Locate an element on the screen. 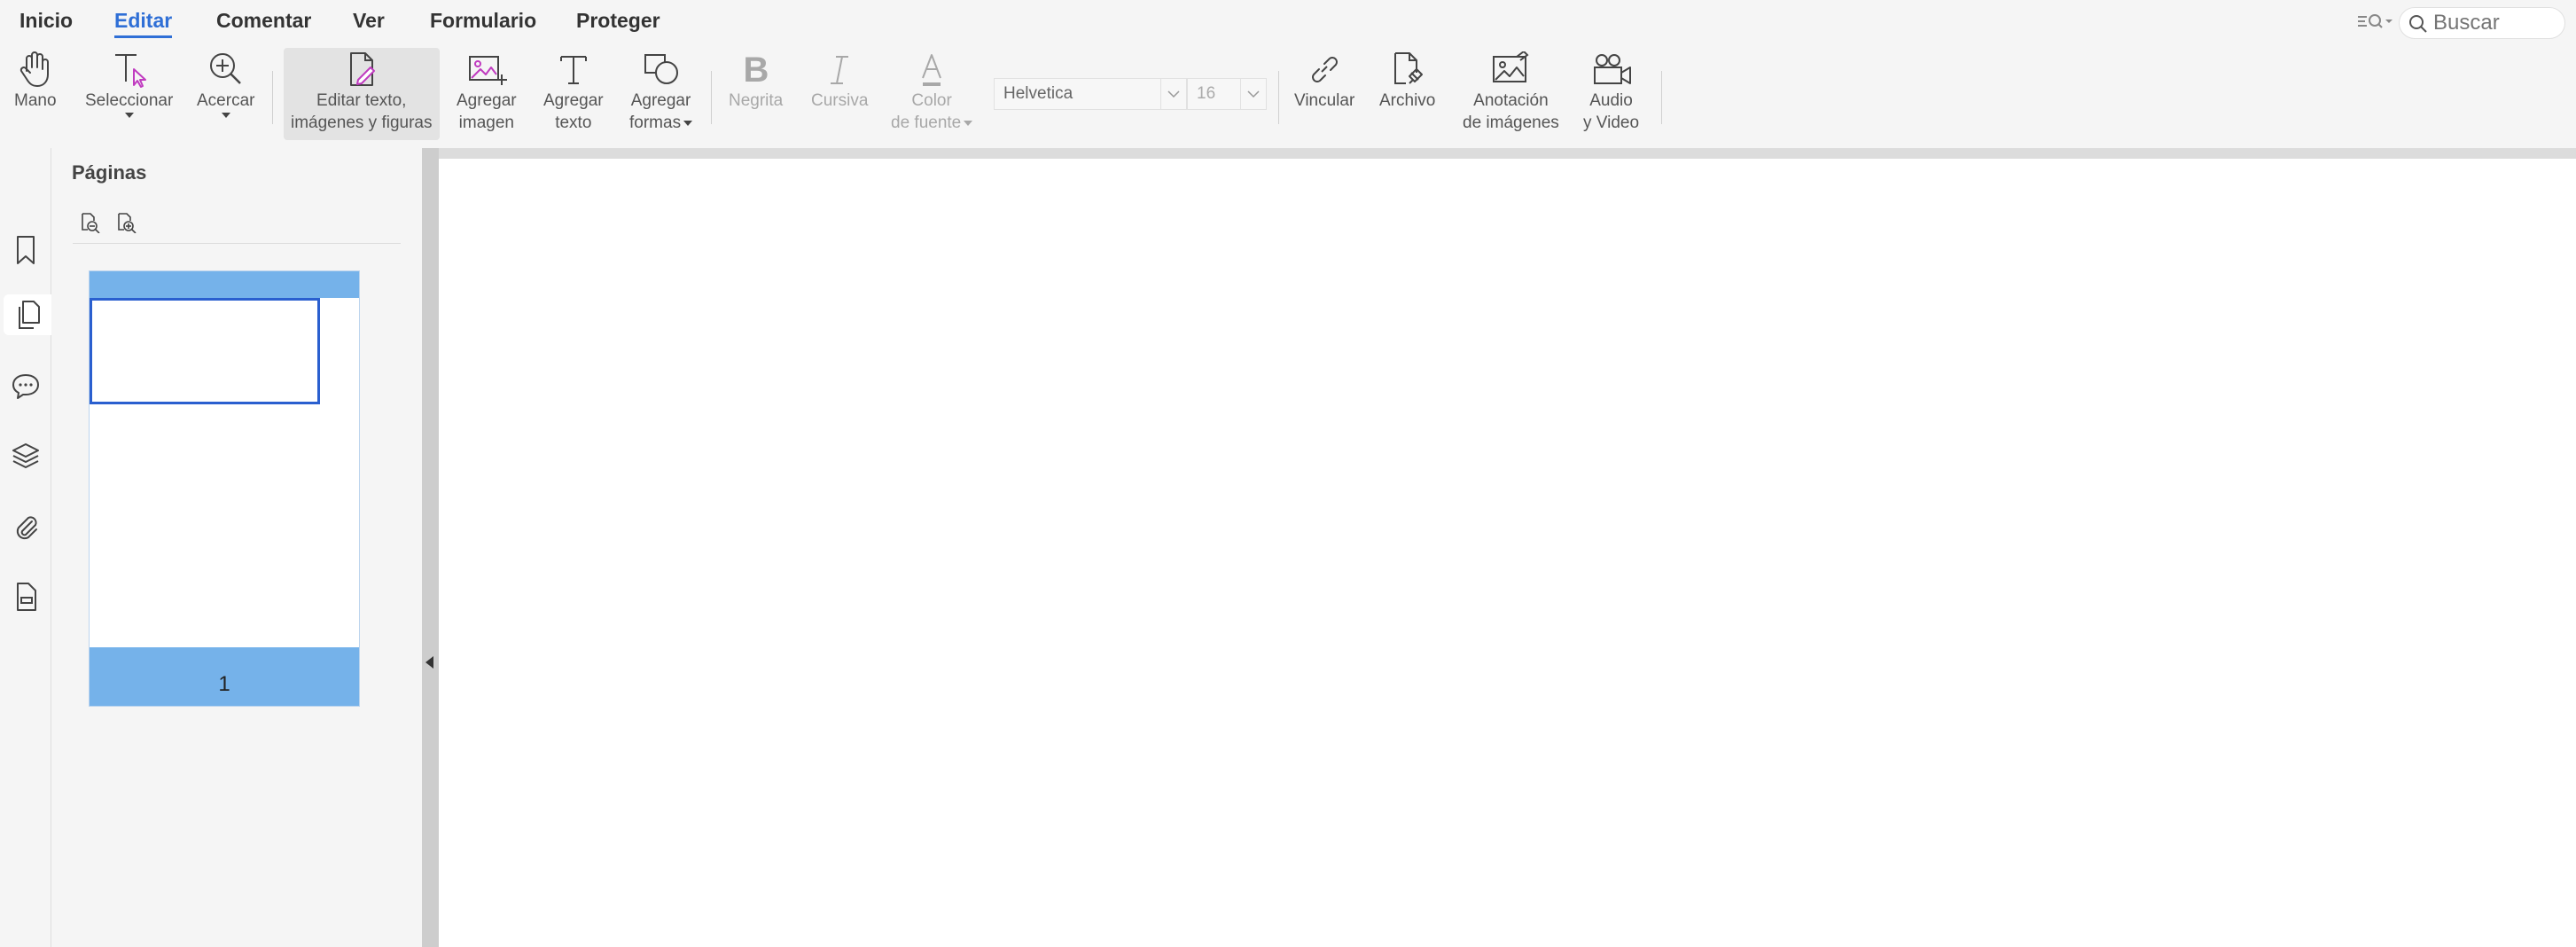 This screenshot has width=2576, height=947. comments-icon is located at coordinates (25, 386).